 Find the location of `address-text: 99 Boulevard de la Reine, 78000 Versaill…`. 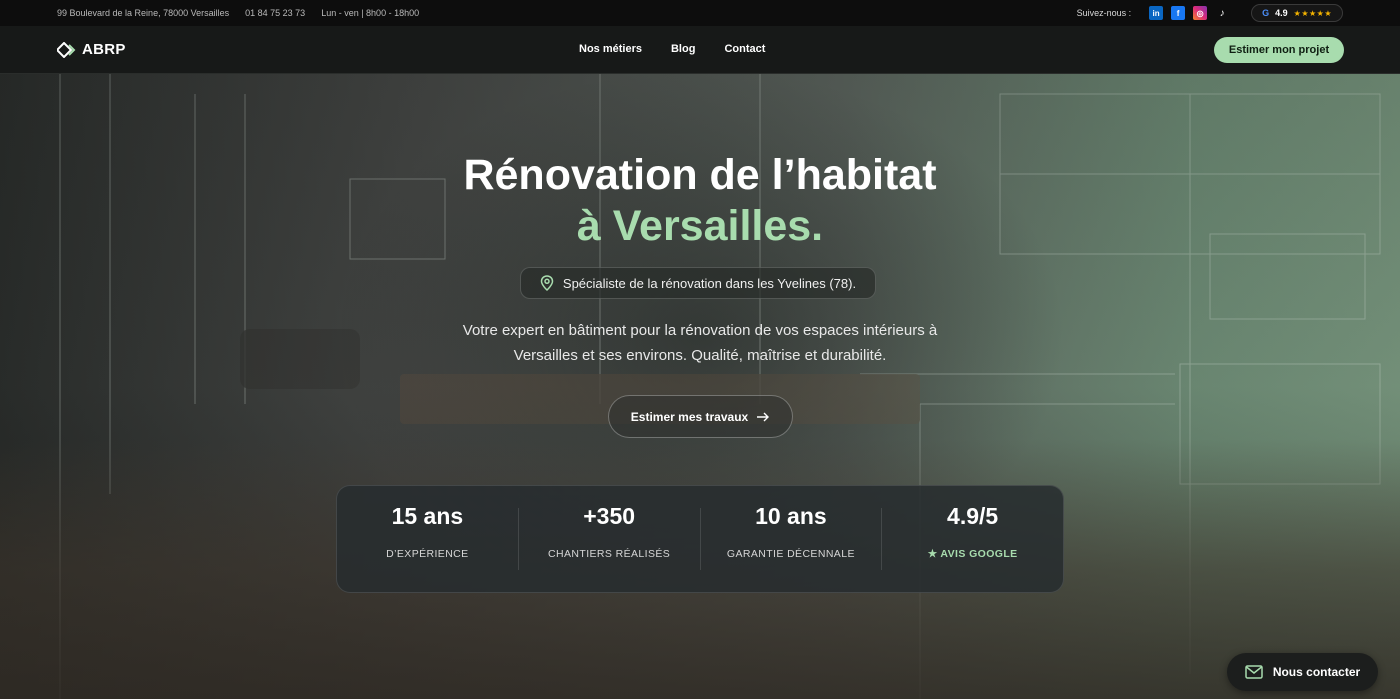

address-text: 99 Boulevard de la Reine, 78000 Versaill… is located at coordinates (143, 13).